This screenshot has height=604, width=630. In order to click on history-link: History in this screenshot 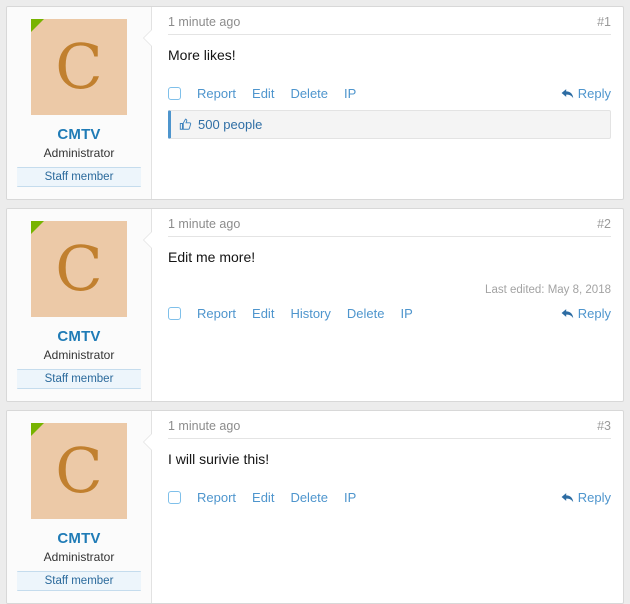, I will do `click(310, 313)`.